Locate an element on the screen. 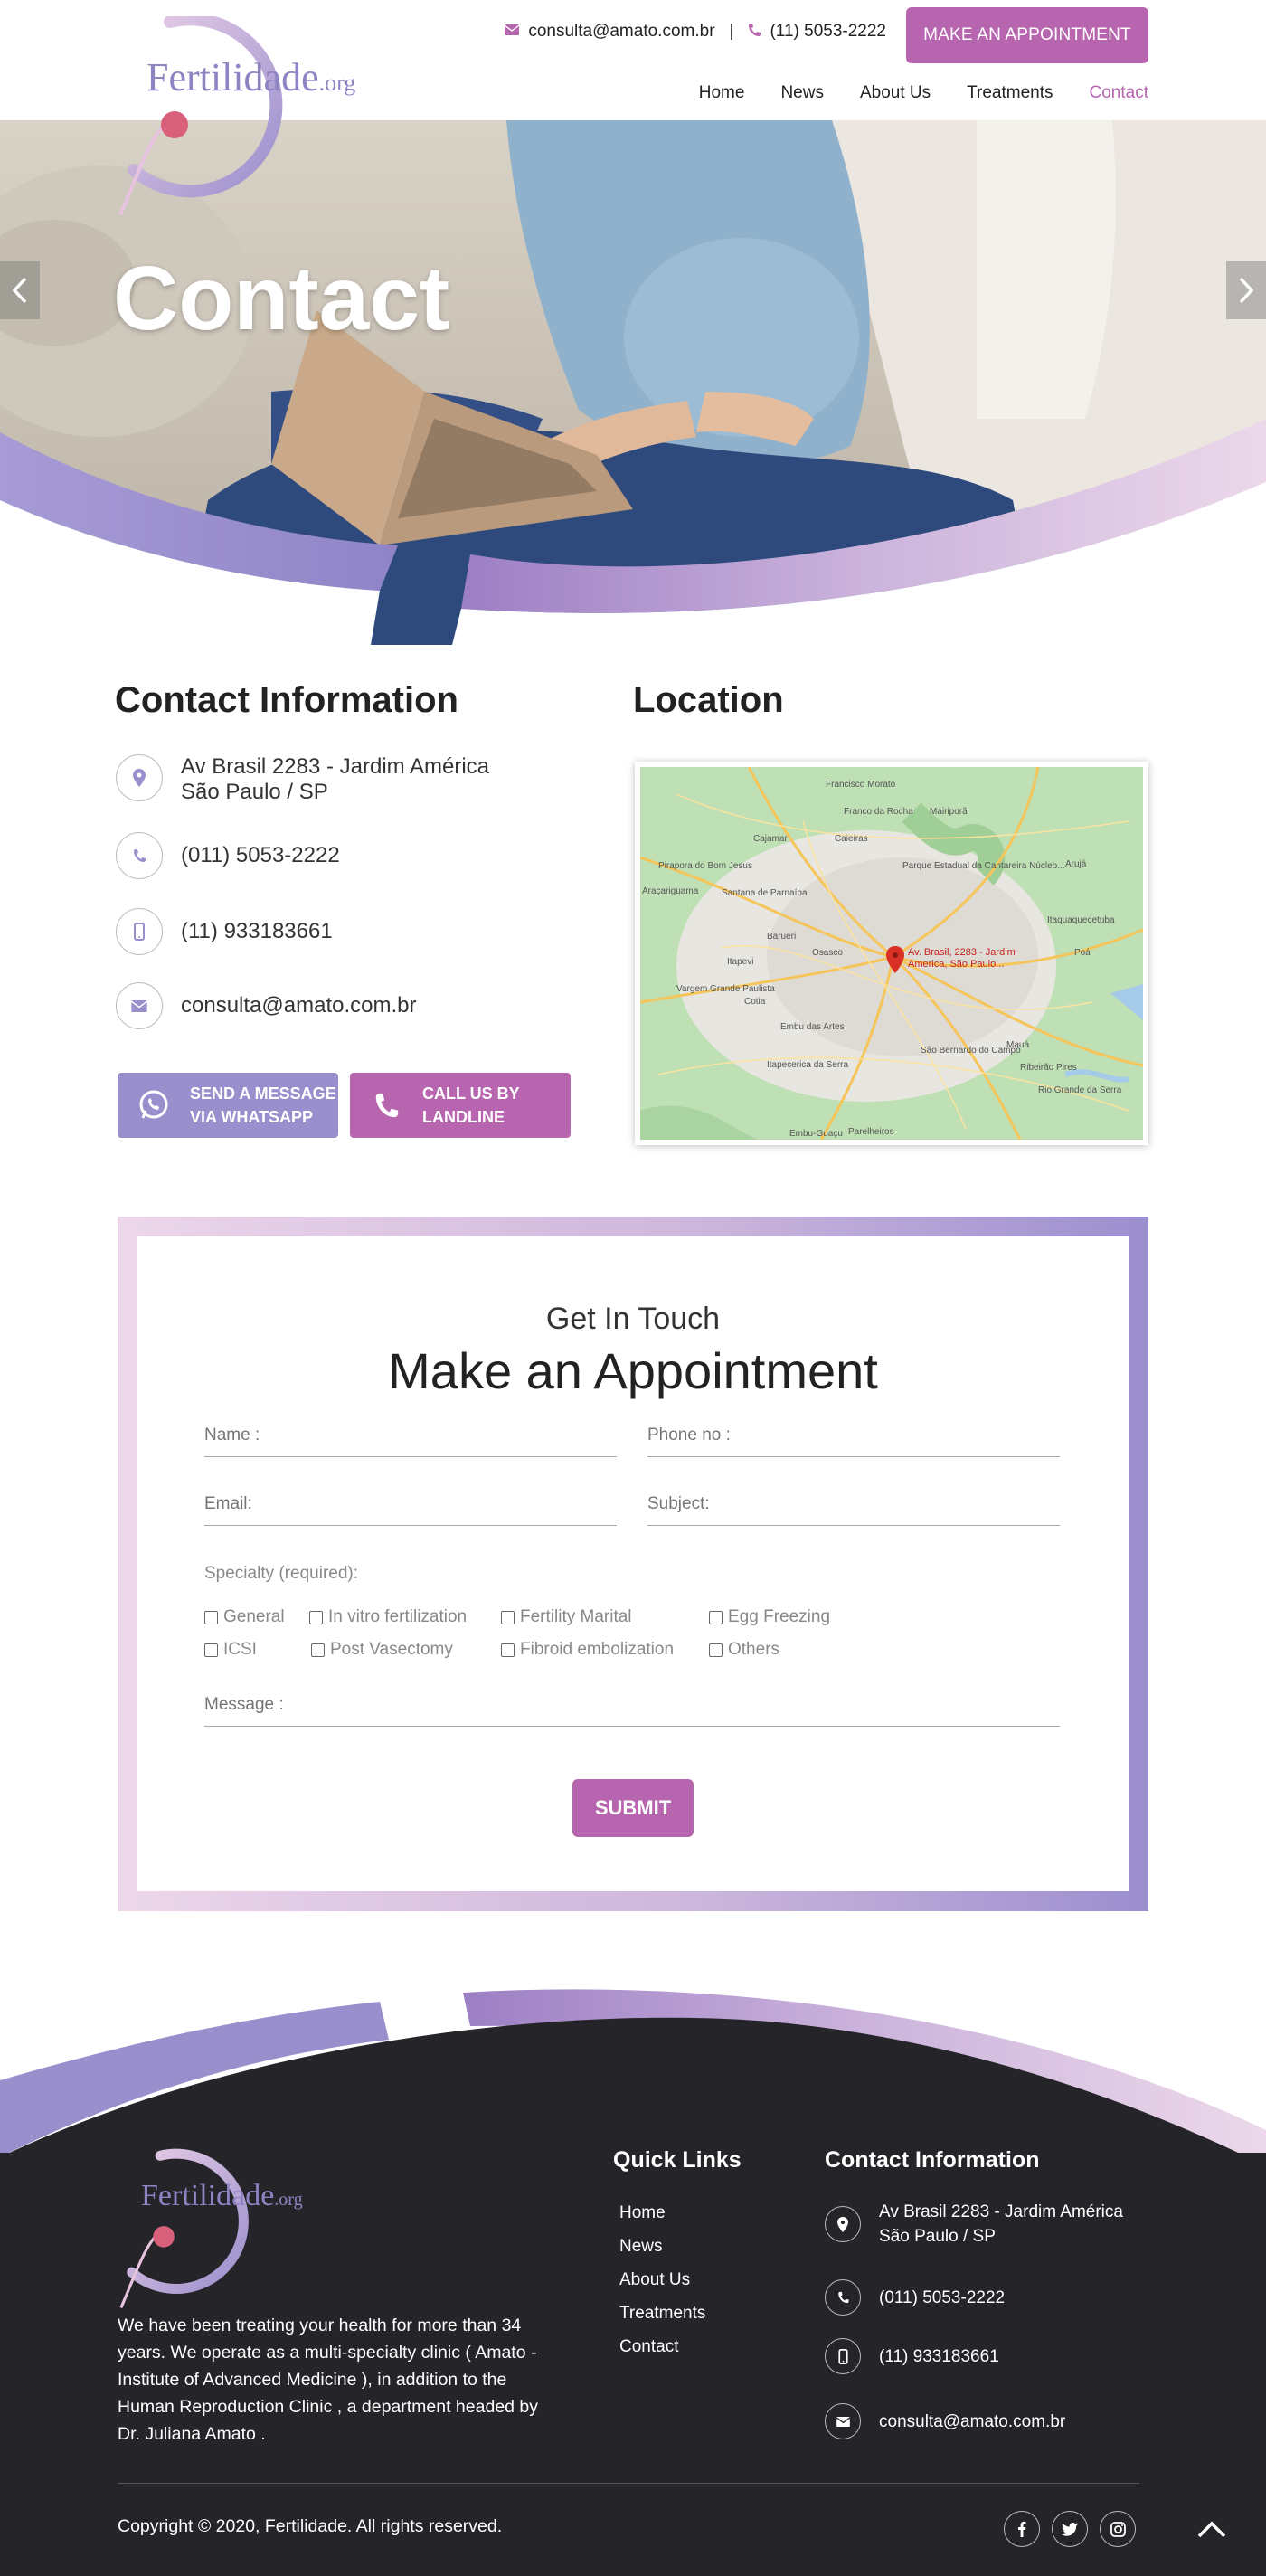 The width and height of the screenshot is (1266, 2576). hero-next-arrow is located at coordinates (1246, 290).